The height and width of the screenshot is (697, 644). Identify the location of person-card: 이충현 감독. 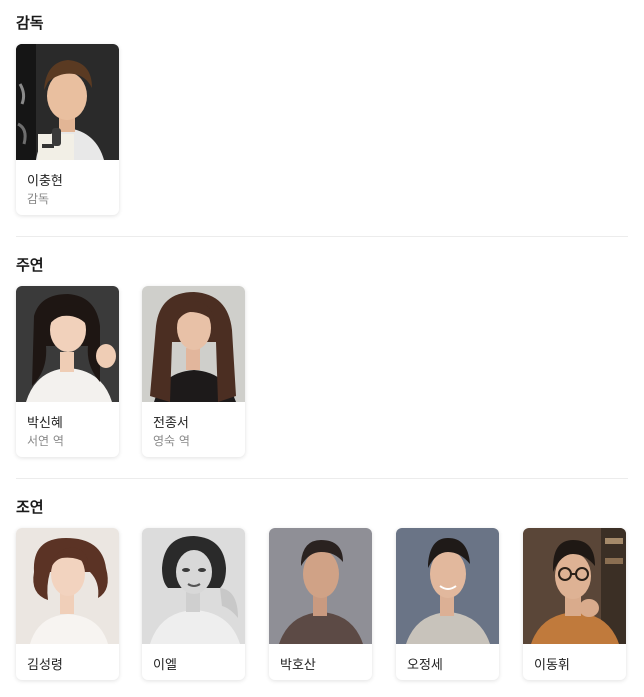
(67, 129).